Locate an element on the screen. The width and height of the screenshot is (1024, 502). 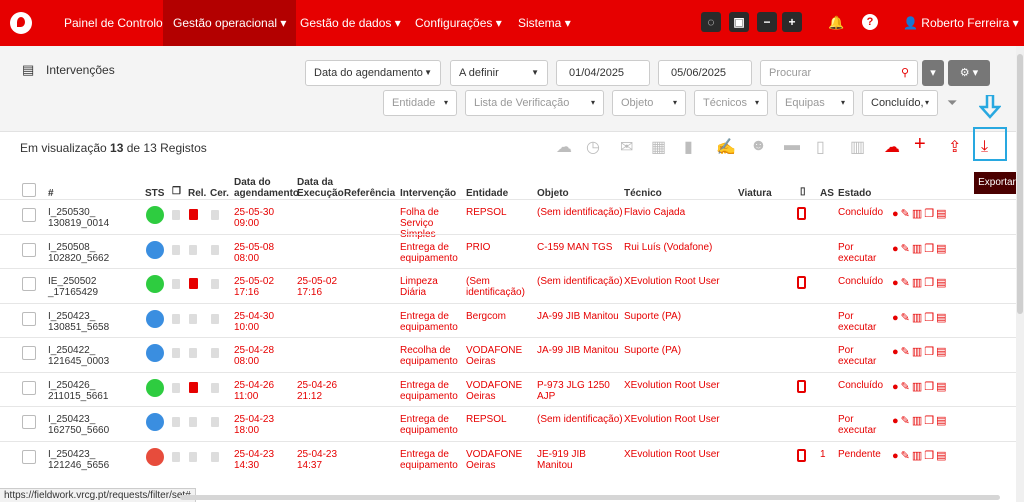
col-agendamento: Data do agendamento is located at coordinates (266, 188).